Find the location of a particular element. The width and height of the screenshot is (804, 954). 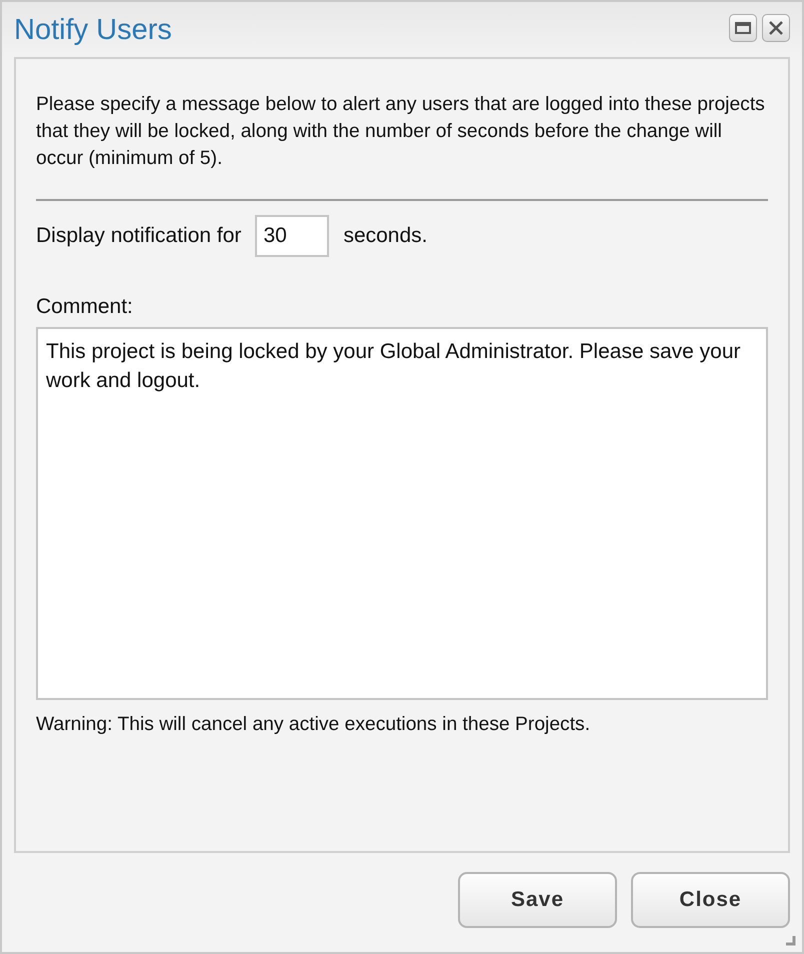

comment-label: Comment: is located at coordinates (85, 307).